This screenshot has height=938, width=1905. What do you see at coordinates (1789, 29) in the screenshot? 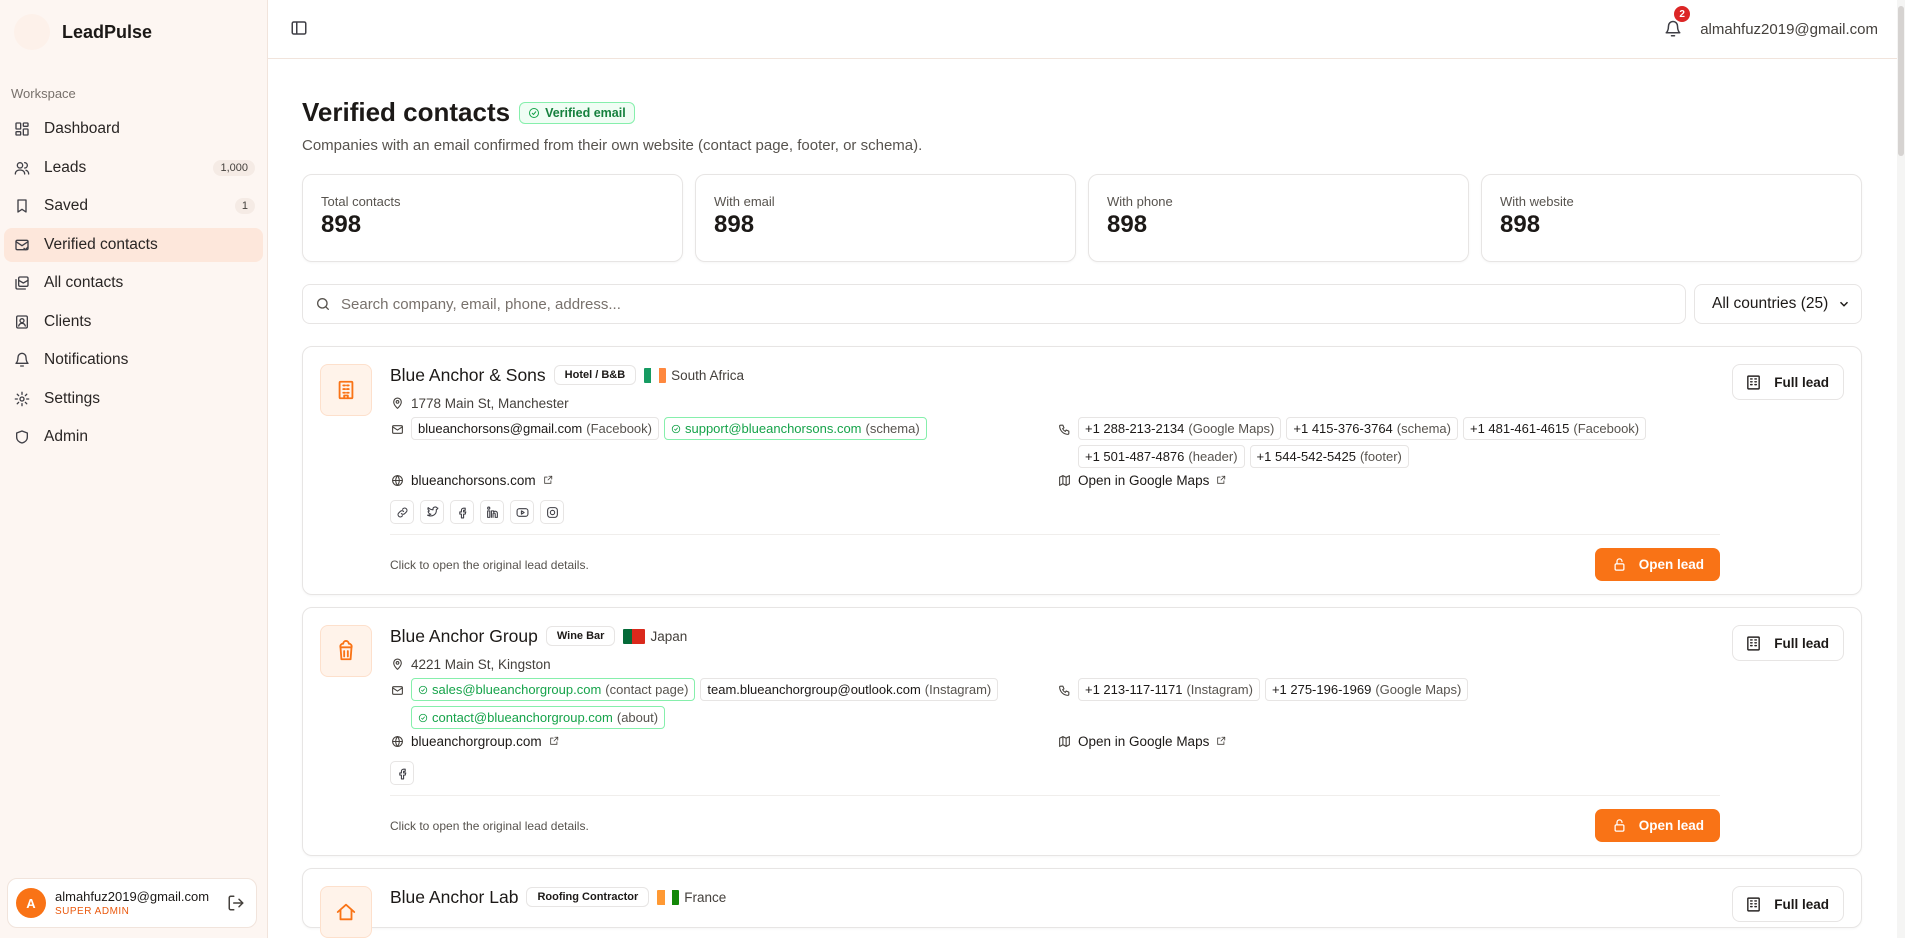
I see `account-email: almahfuz2019@gmail.com` at bounding box center [1789, 29].